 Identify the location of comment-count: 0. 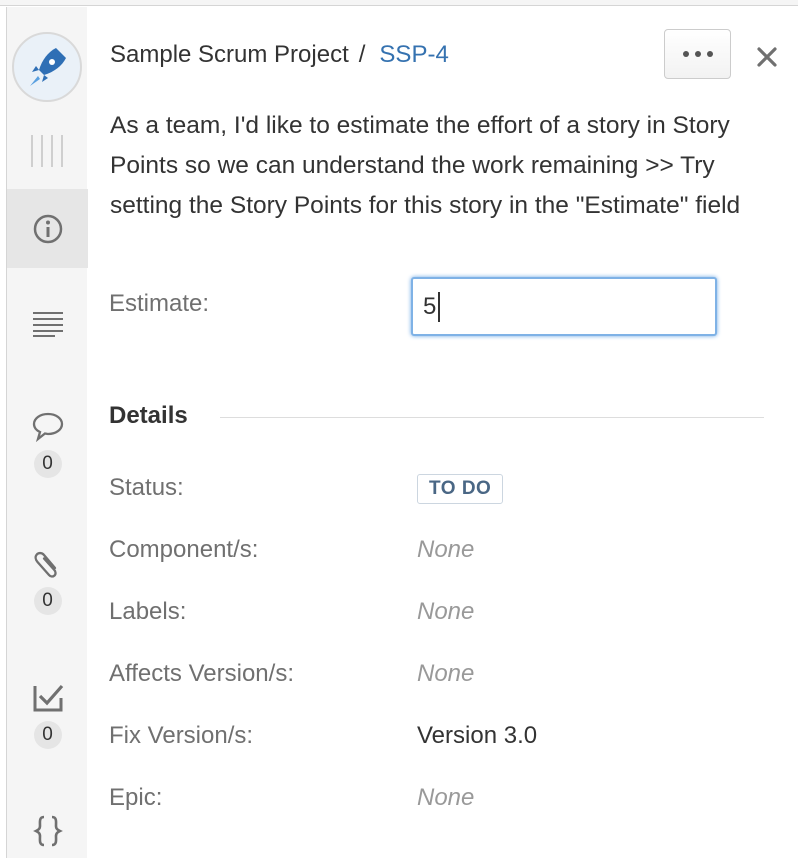
(47, 464).